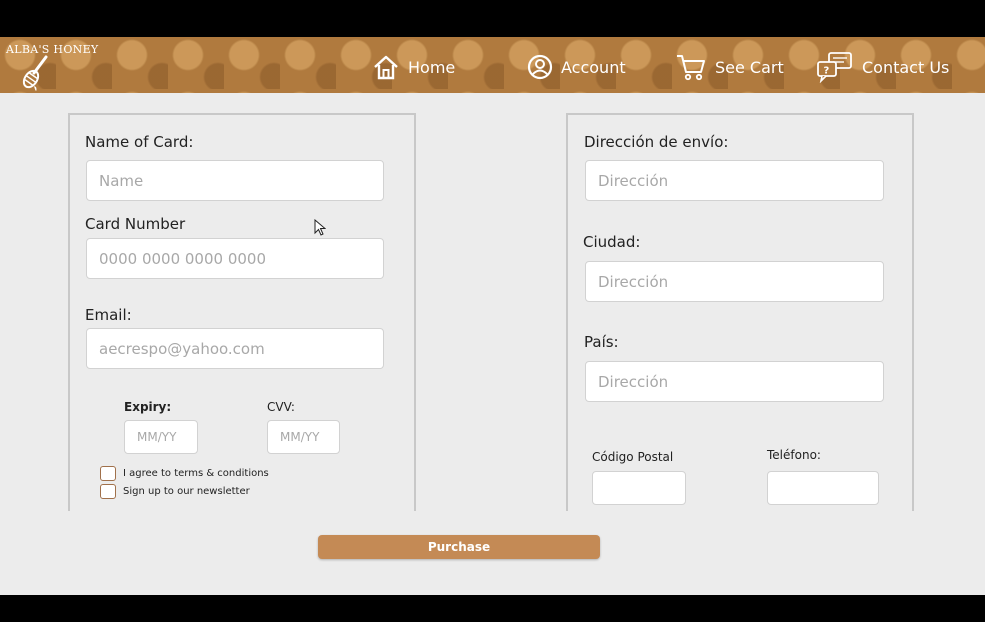  I want to click on cvv-input, so click(303, 437).